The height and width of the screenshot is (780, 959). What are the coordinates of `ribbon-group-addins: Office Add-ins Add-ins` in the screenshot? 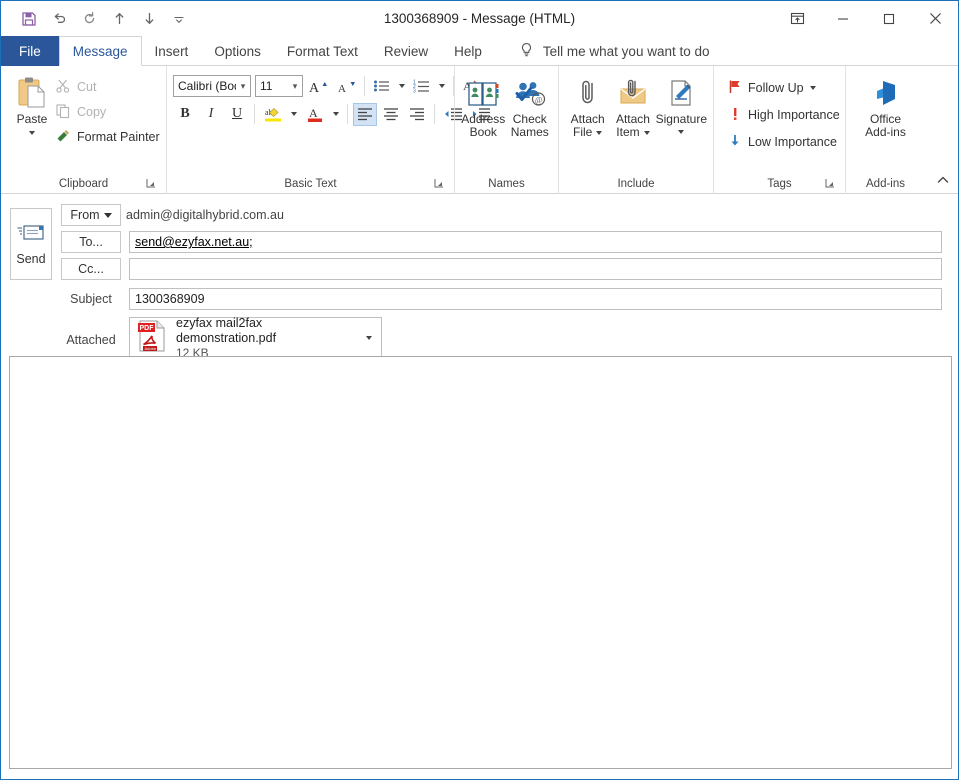 It's located at (885, 130).